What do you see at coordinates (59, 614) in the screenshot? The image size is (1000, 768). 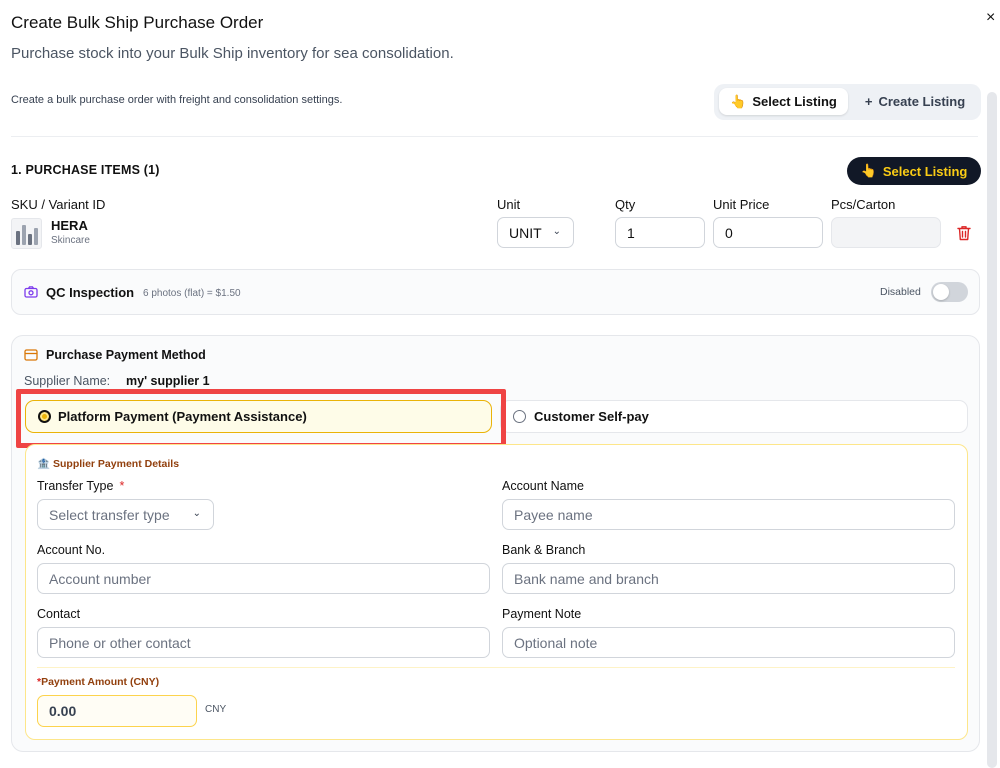 I see `contact-label: Contact` at bounding box center [59, 614].